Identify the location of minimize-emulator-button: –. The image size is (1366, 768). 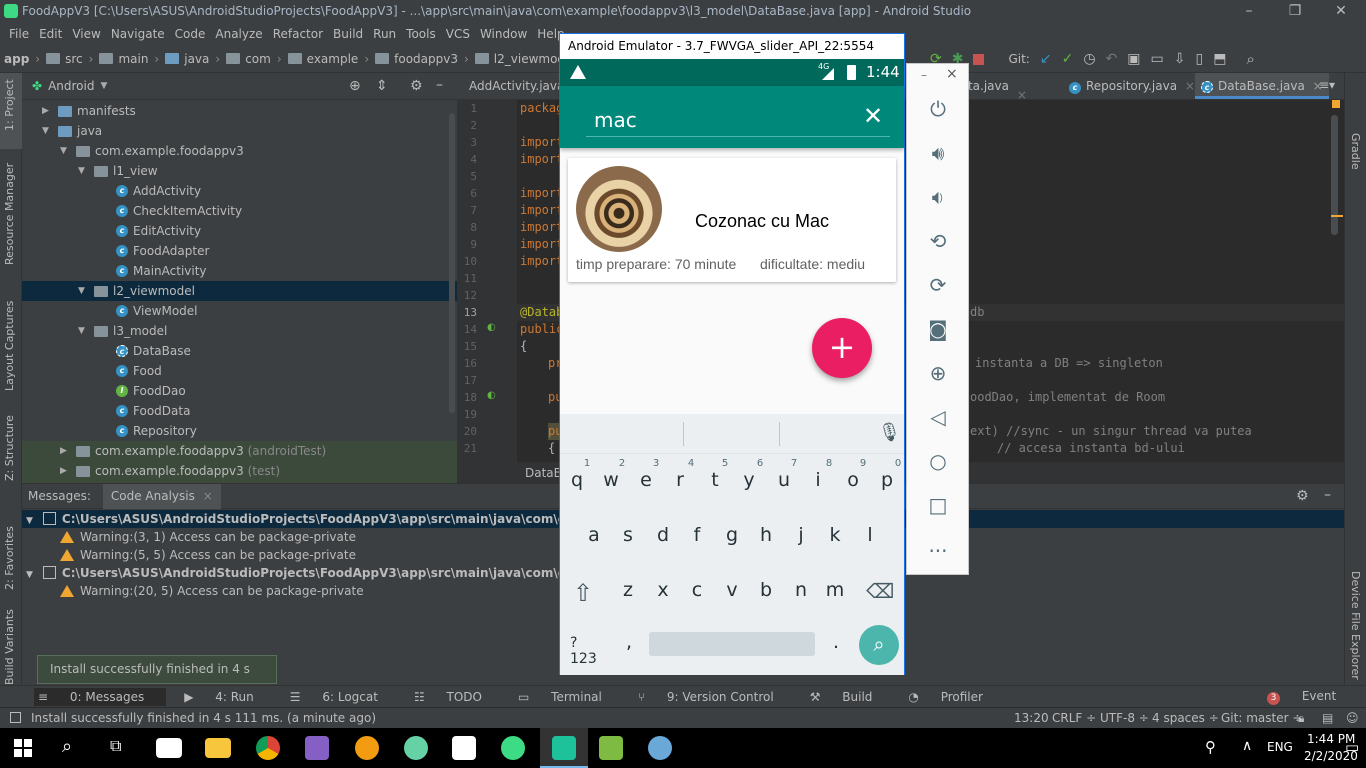
(924, 75).